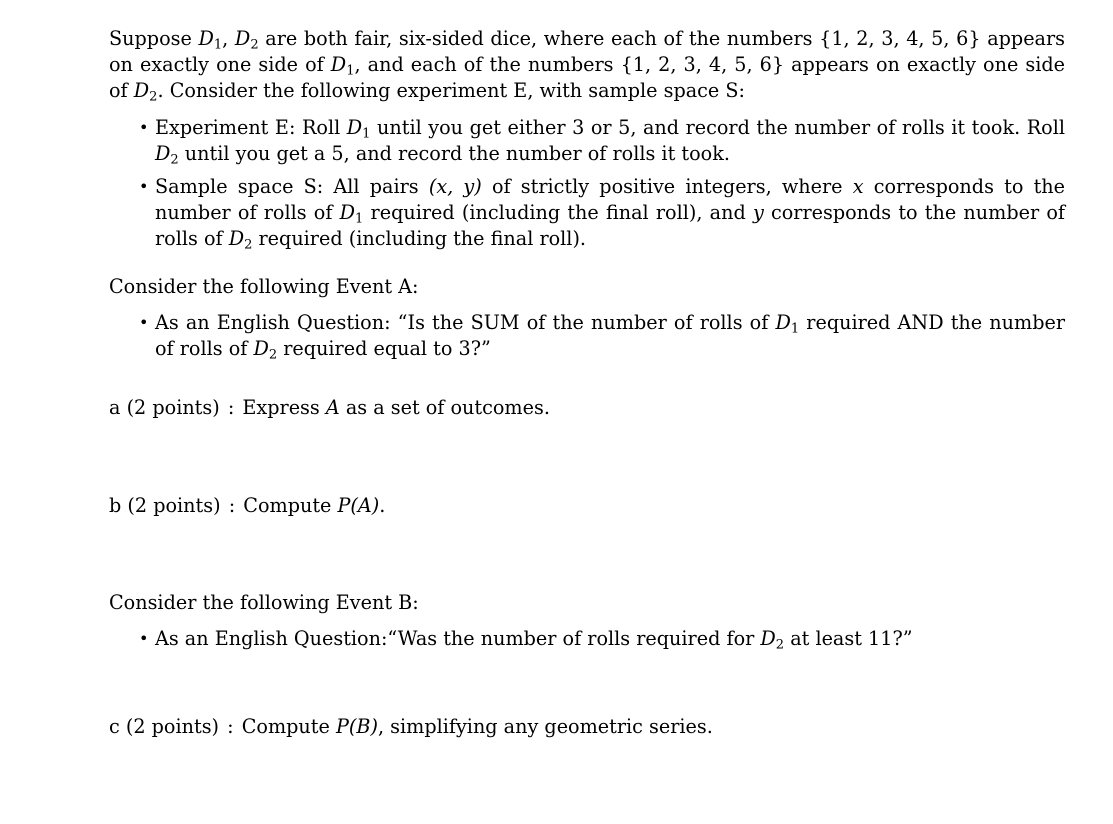 This screenshot has width=1113, height=824. Describe the element at coordinates (167, 155) in the screenshot. I see `dice-symbol-d2-exp: D2` at that location.